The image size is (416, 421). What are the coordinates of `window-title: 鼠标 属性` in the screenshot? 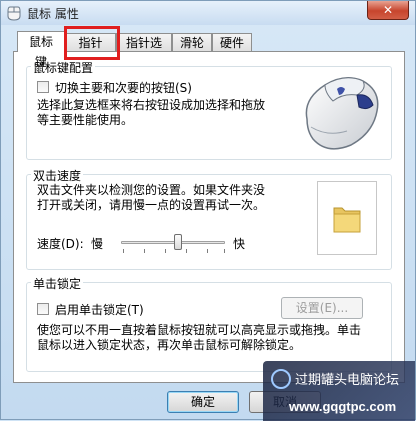 It's located at (53, 14).